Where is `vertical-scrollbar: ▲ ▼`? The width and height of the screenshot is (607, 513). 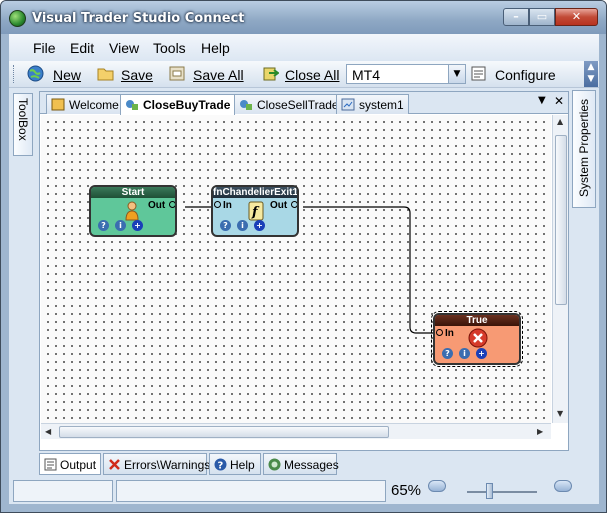
vertical-scrollbar: ▲ ▼ is located at coordinates (560, 269).